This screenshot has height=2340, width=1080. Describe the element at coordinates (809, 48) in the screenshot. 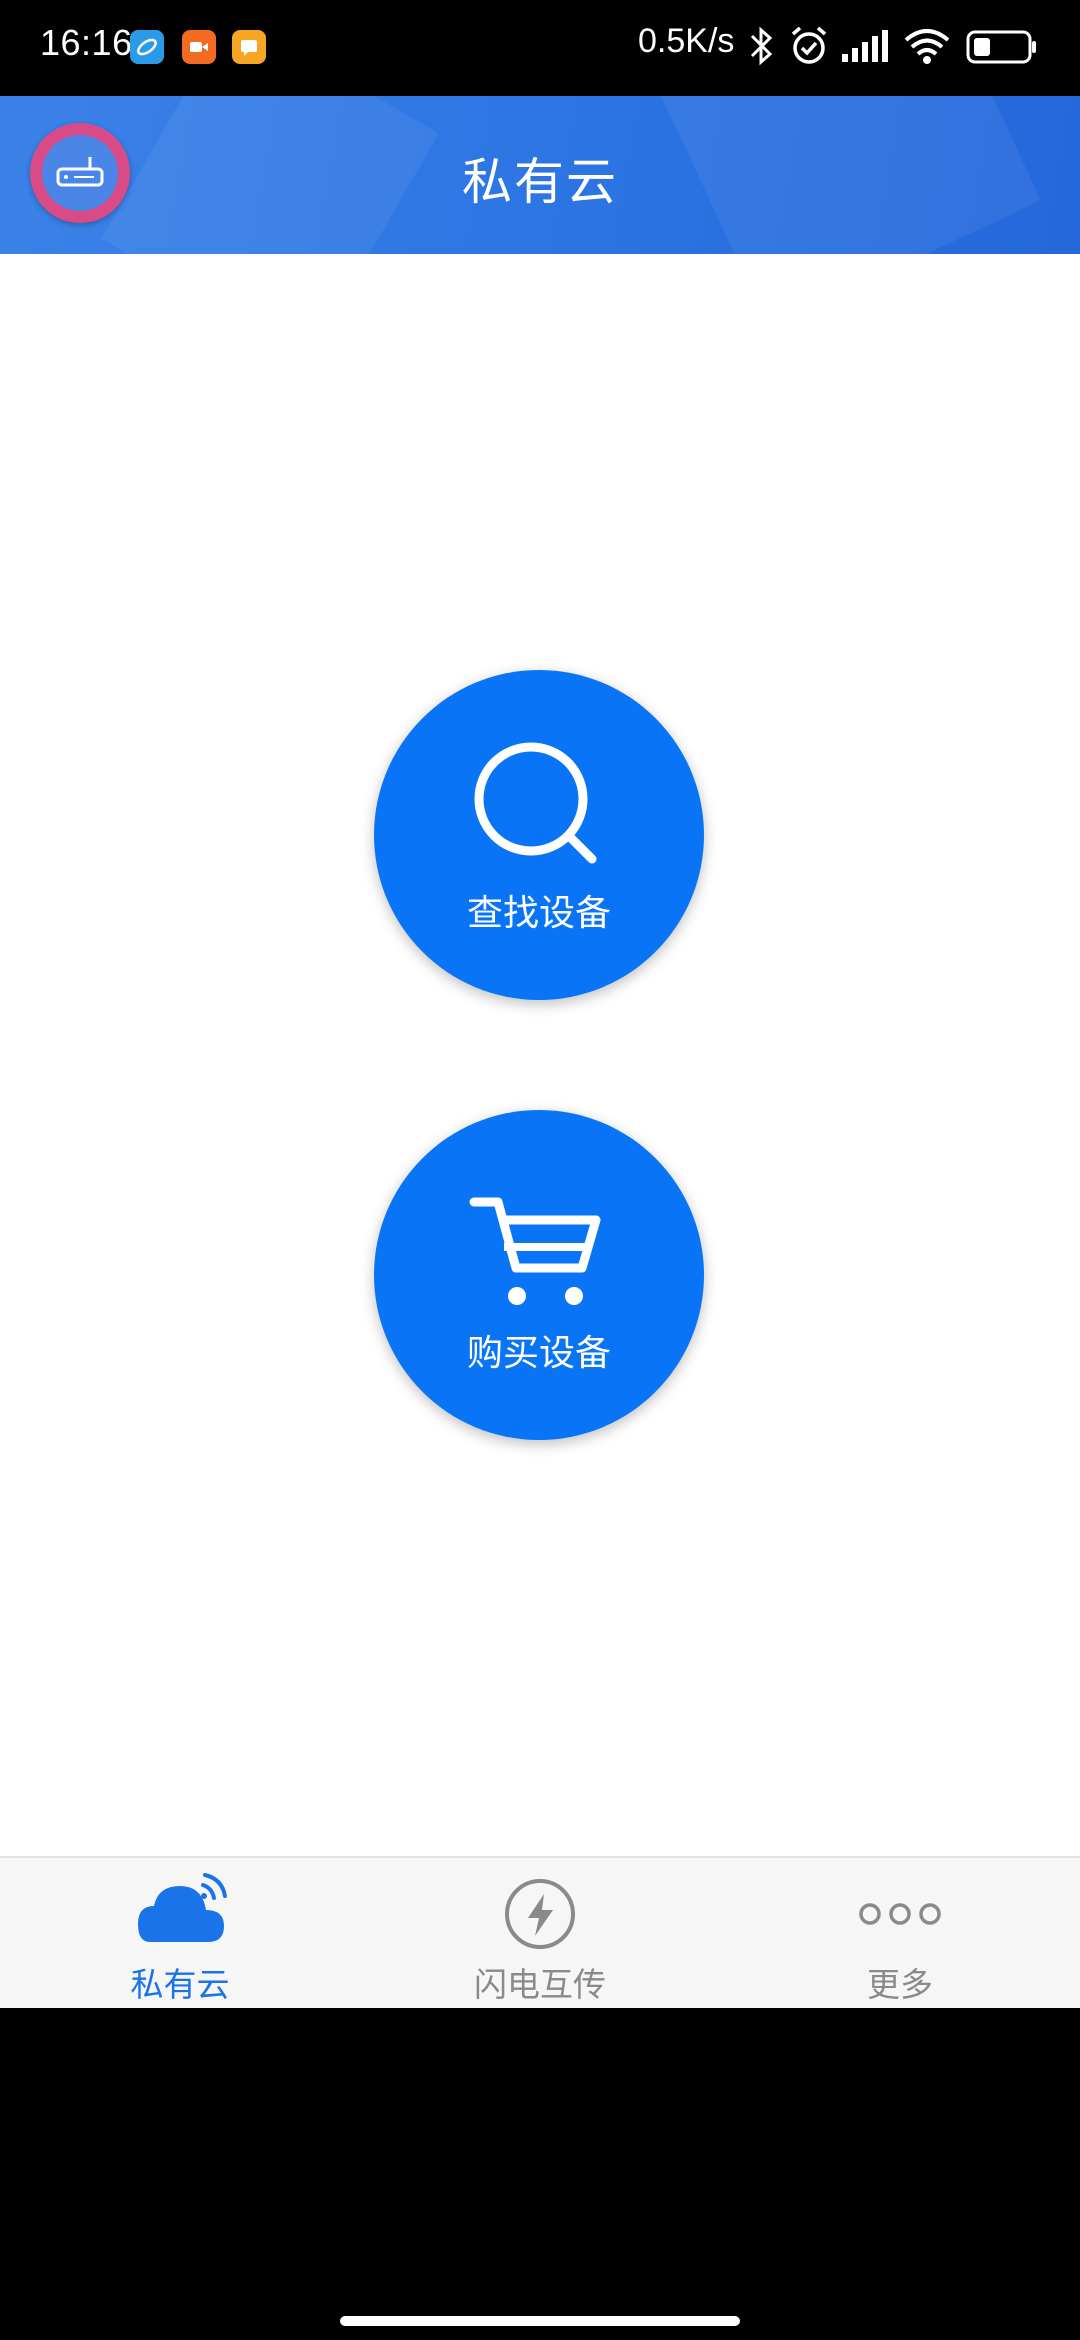

I see `alarm-icon` at that location.